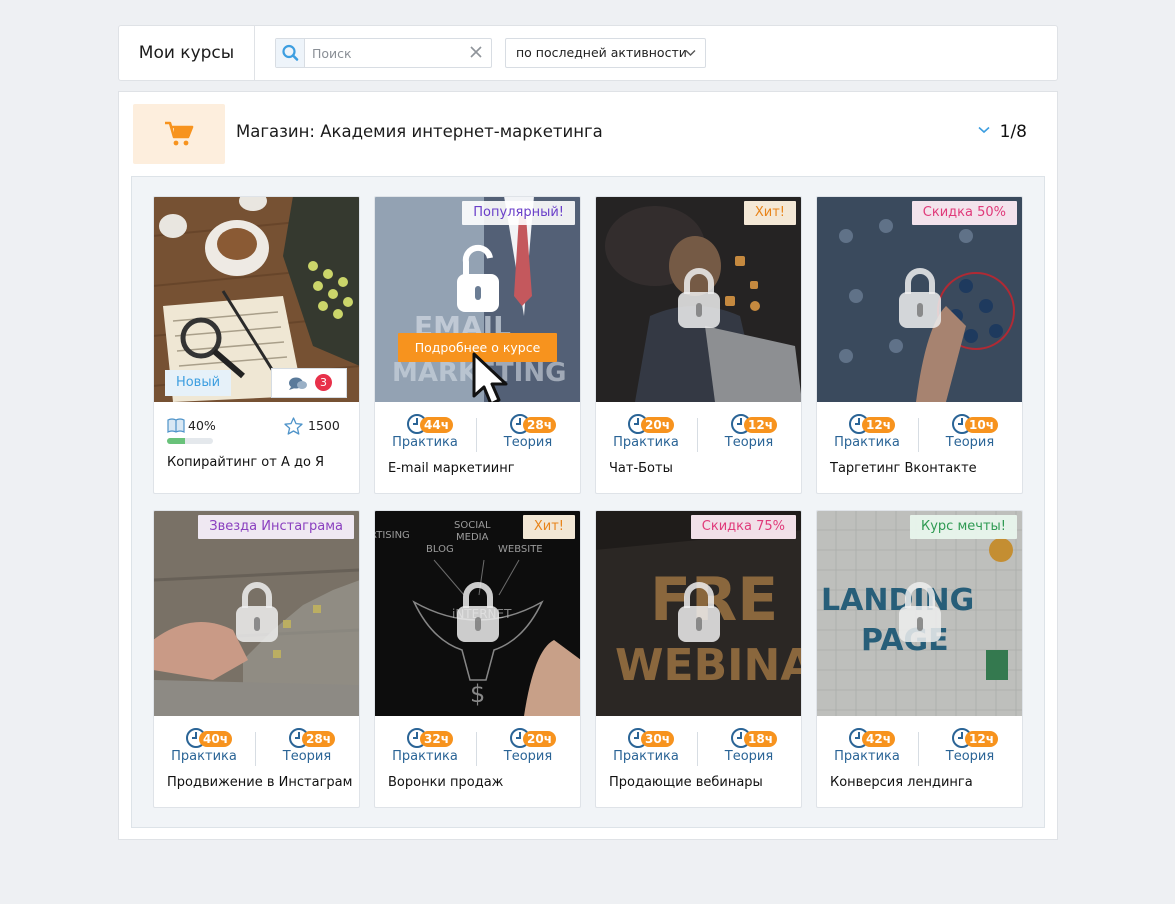  I want to click on course-thumbnail: LANDINGPAGE Курс мечты!, so click(919, 613).